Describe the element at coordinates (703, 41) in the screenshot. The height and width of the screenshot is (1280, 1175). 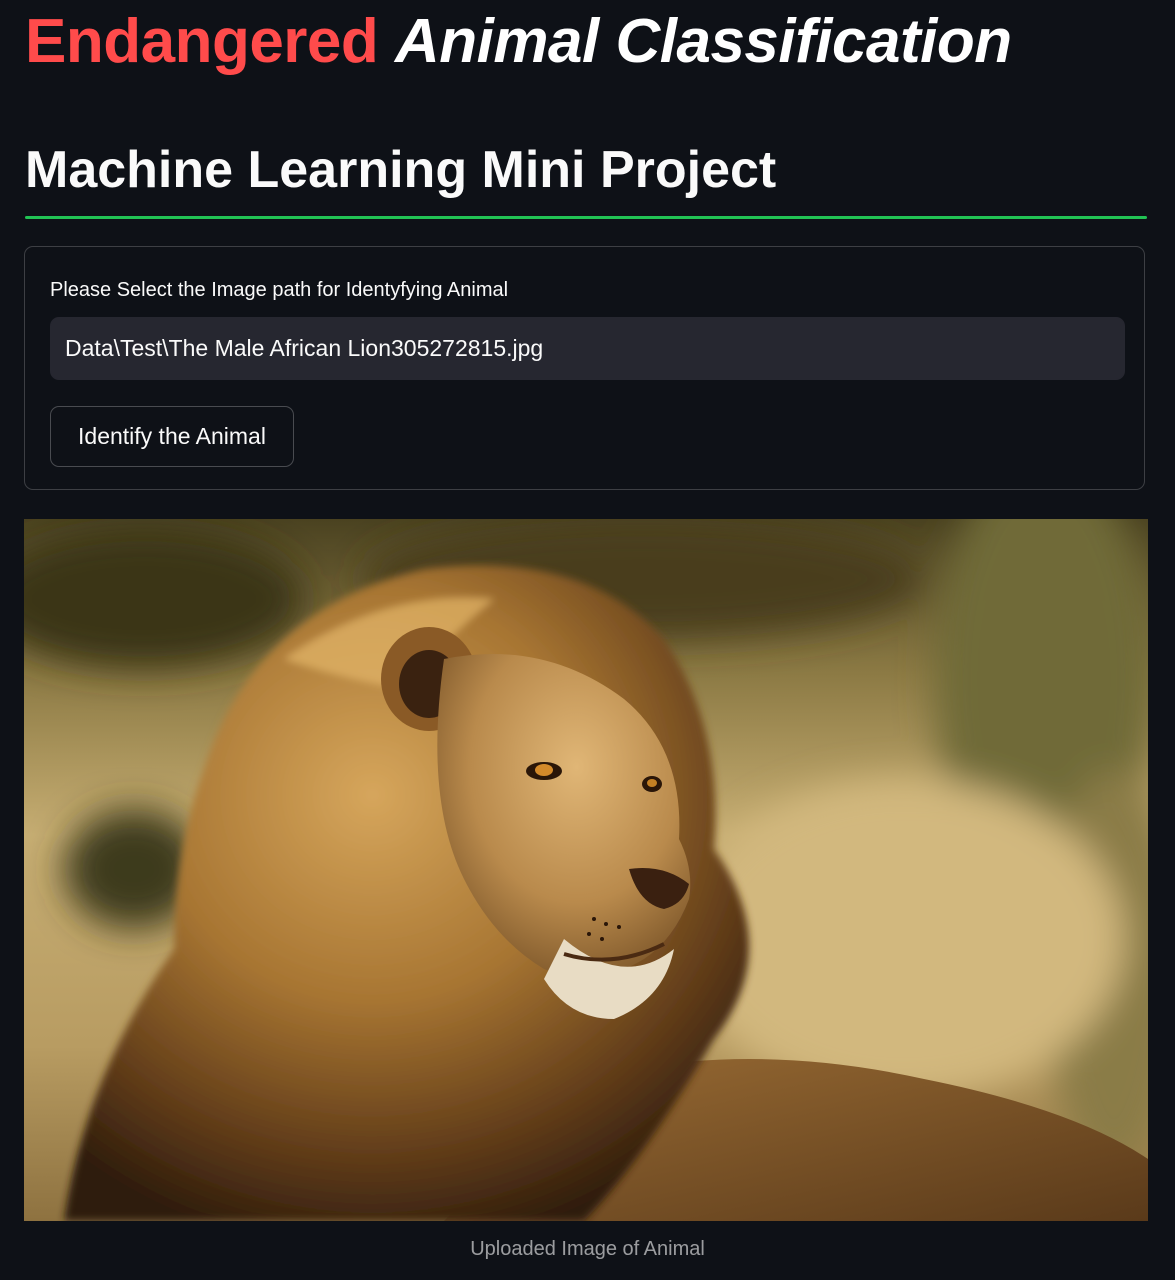
I see `title-rest: Animal Classification` at that location.